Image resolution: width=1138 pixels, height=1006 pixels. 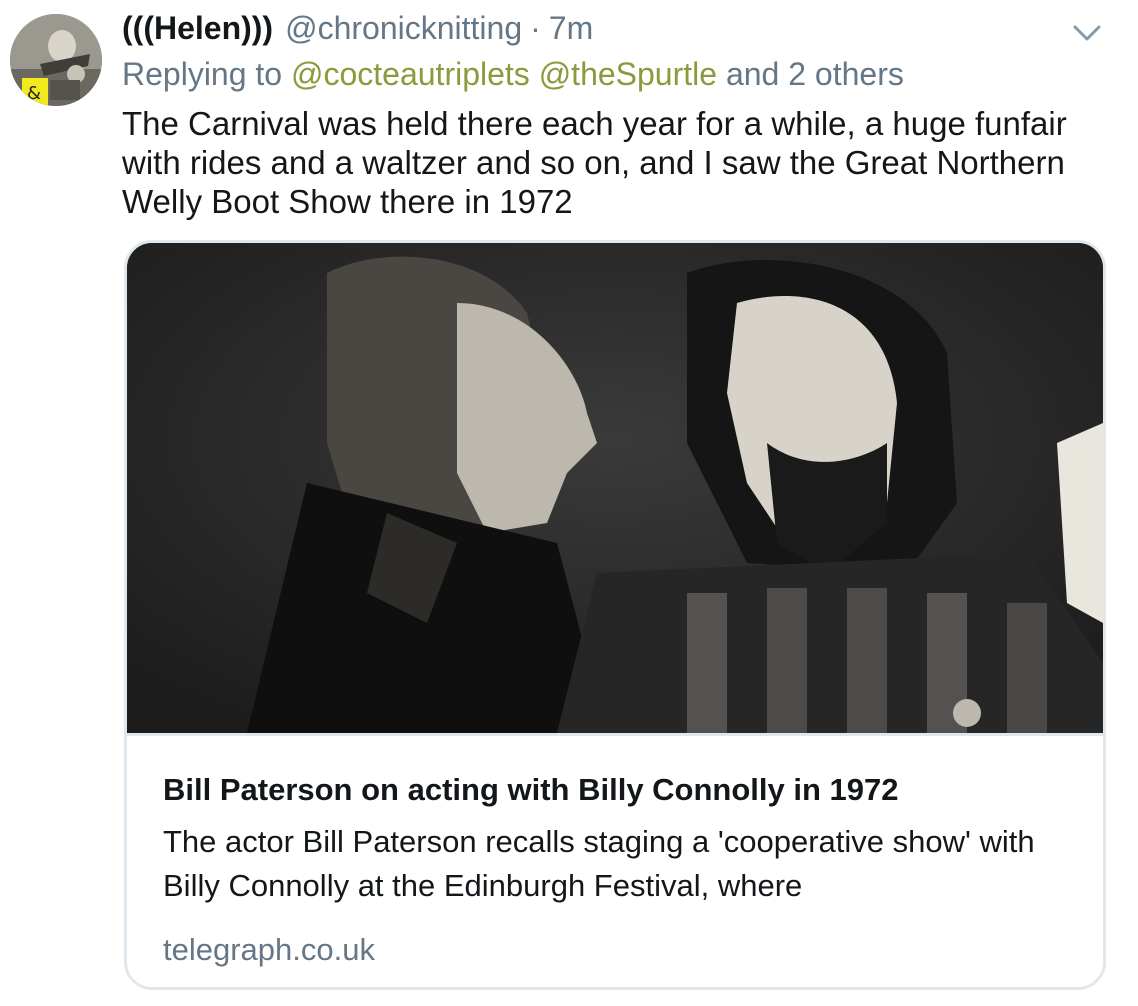 I want to click on tweet-header: (((Helen))) @chronicknitting · 7m, so click(x=357, y=30).